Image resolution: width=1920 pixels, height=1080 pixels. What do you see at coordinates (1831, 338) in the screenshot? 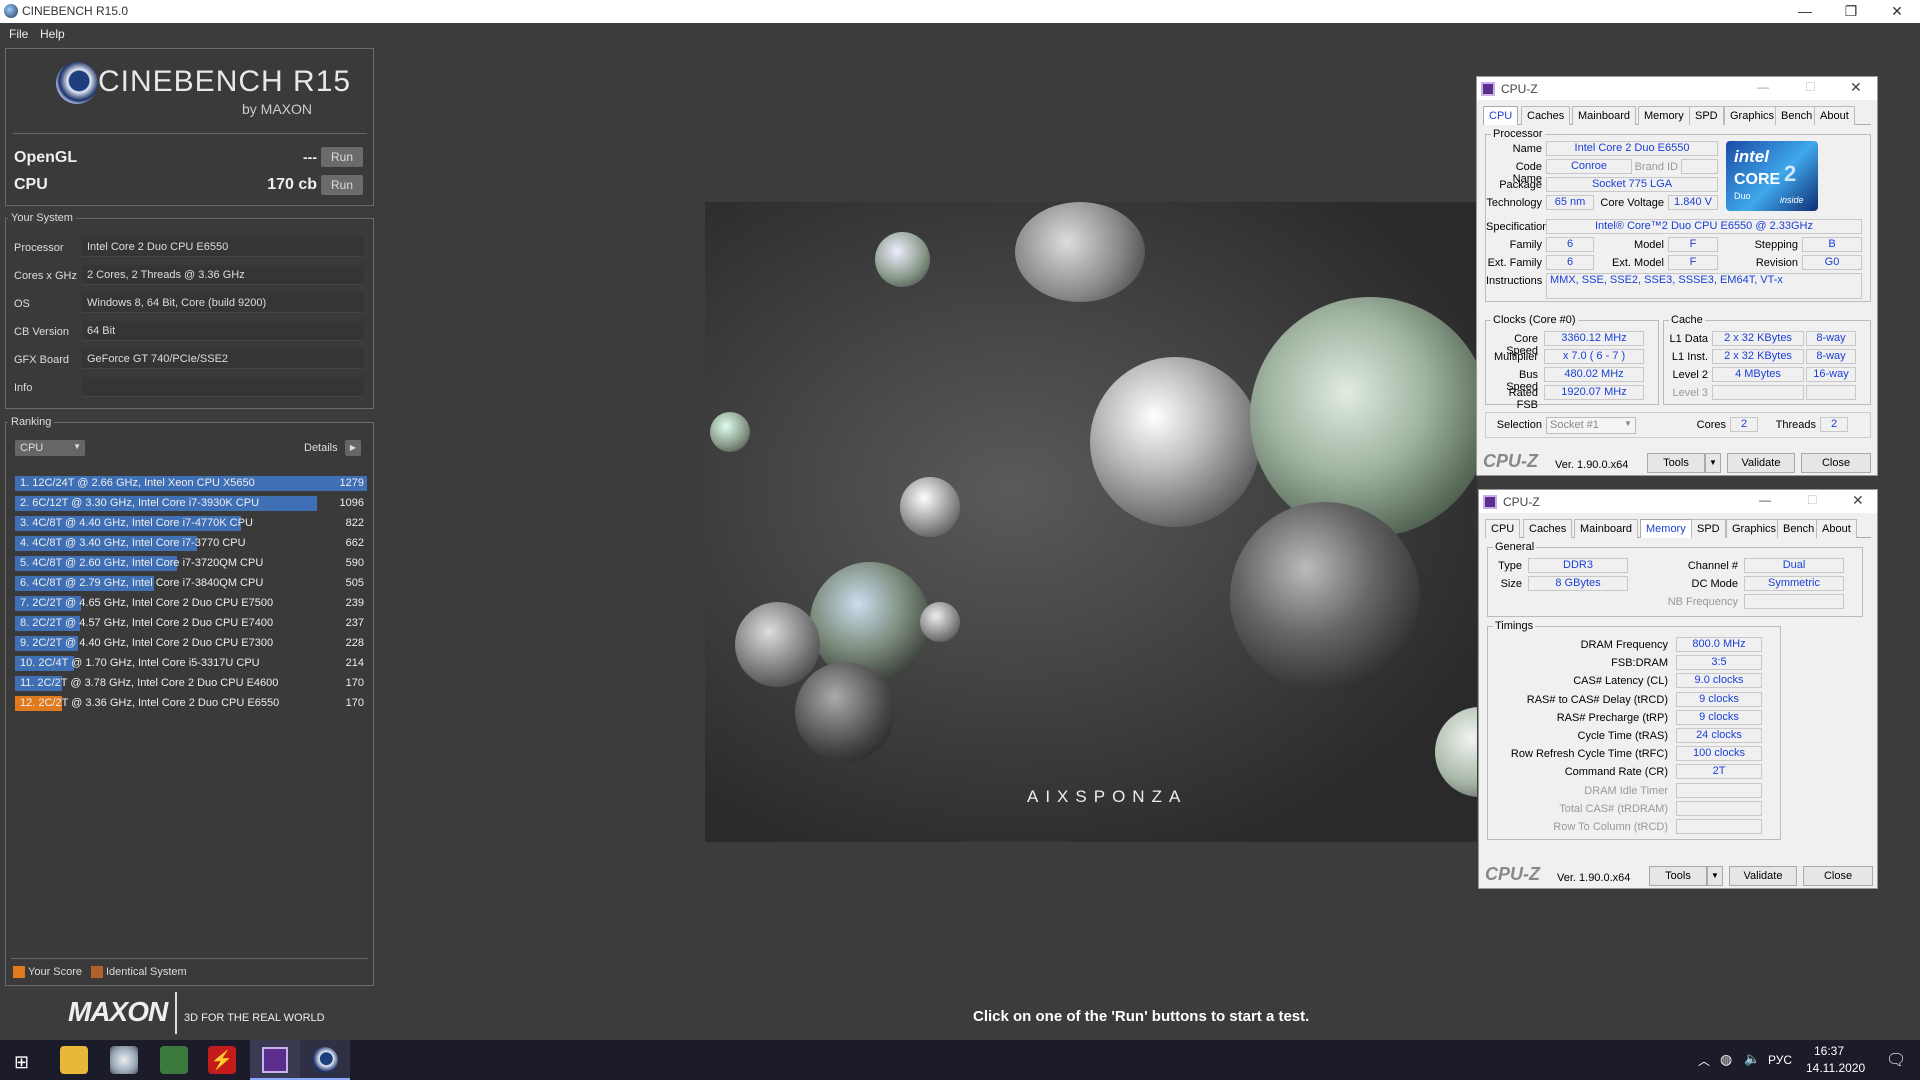
I see `field-l1-data-ways: 8-way` at bounding box center [1831, 338].